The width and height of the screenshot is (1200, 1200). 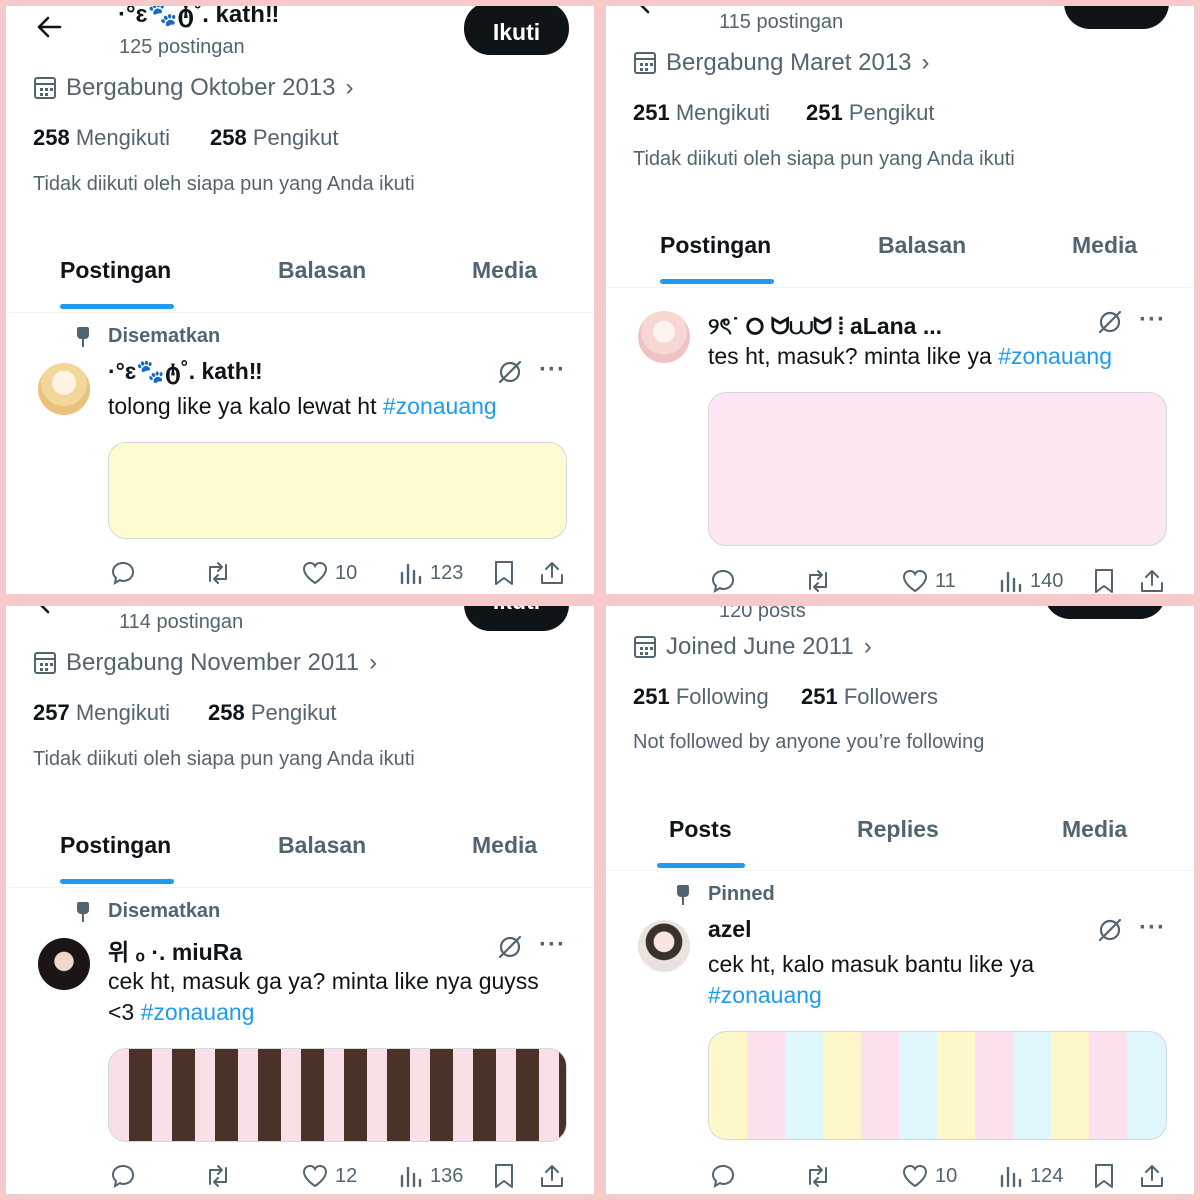 What do you see at coordinates (51, 137) in the screenshot?
I see `following-count: 258` at bounding box center [51, 137].